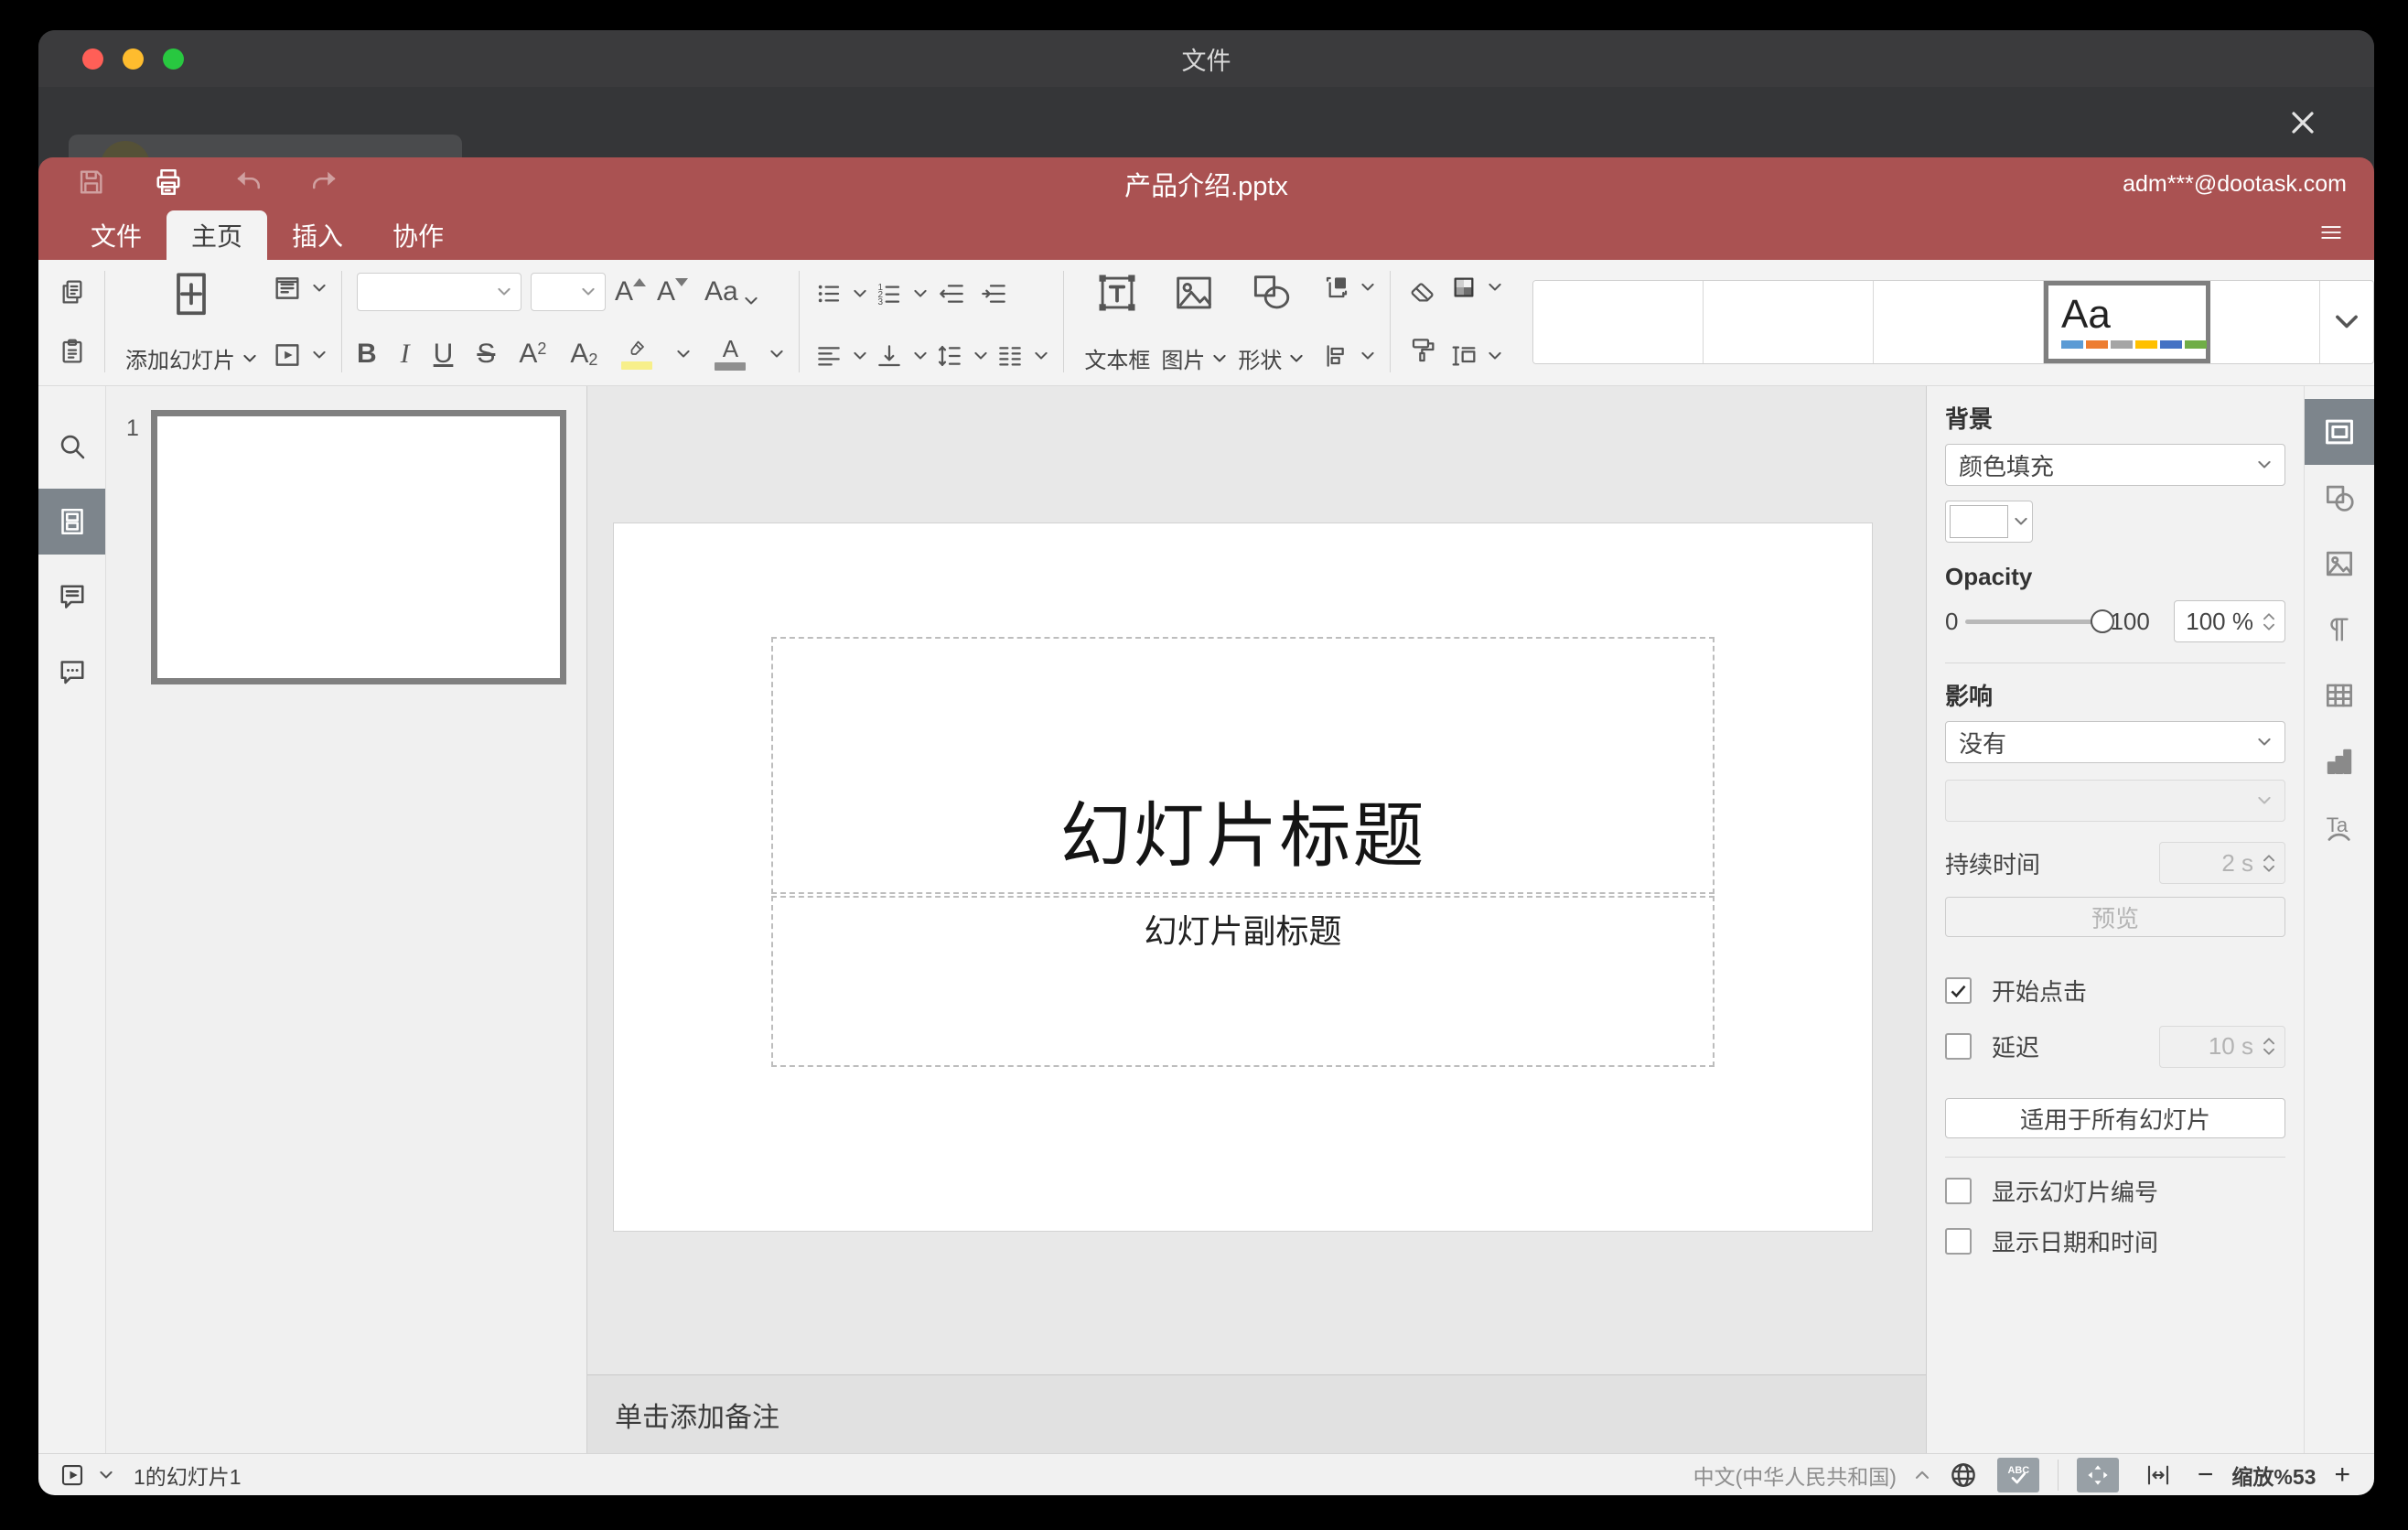  What do you see at coordinates (346, 919) in the screenshot?
I see `slide-thumbnails-panel: 1` at bounding box center [346, 919].